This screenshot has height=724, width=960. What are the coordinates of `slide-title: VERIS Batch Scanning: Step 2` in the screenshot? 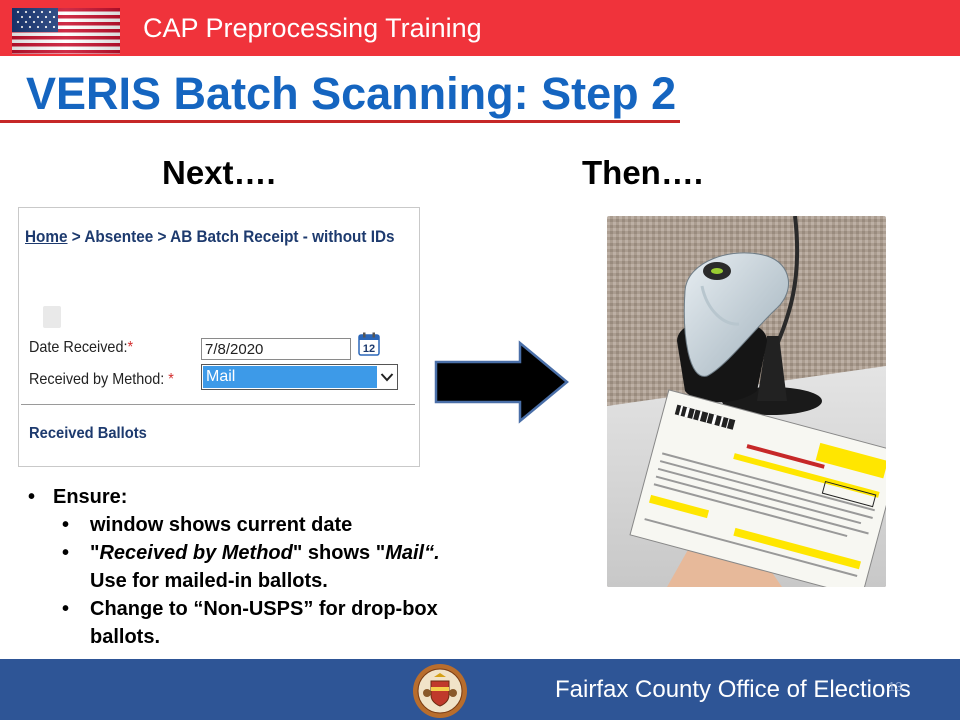 It's located at (351, 93).